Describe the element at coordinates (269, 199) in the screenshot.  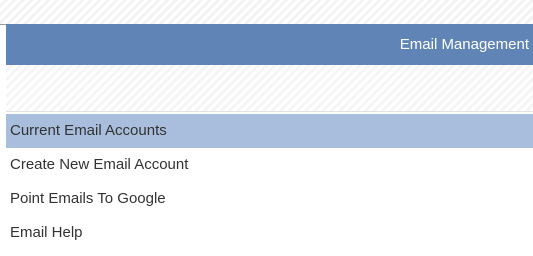
I see `menu-item-point-emails-to-google: Point Emails To Google` at that location.